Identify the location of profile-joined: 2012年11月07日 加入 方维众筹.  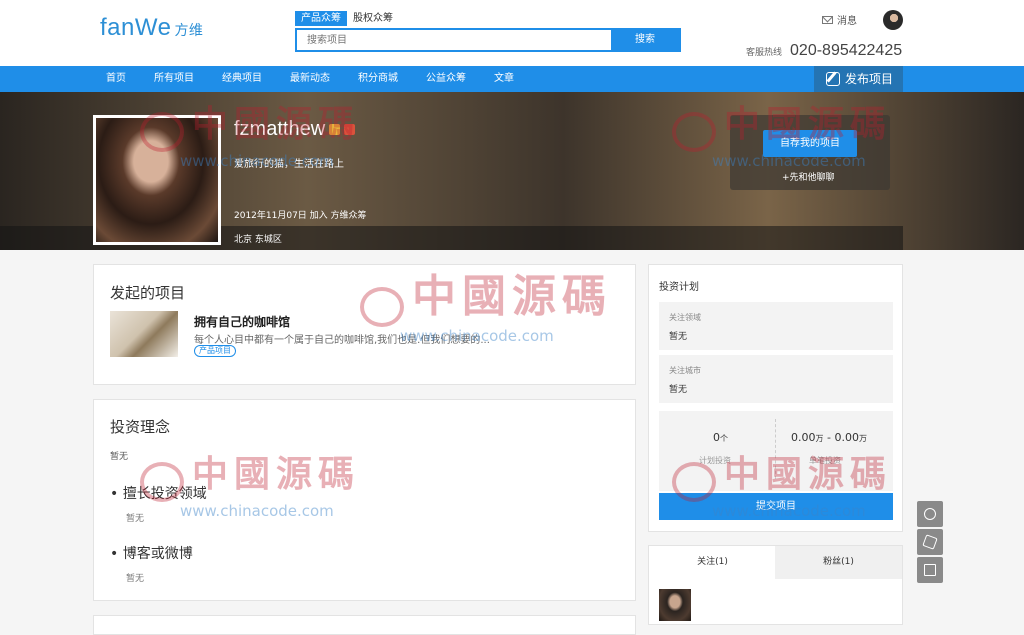
(300, 216).